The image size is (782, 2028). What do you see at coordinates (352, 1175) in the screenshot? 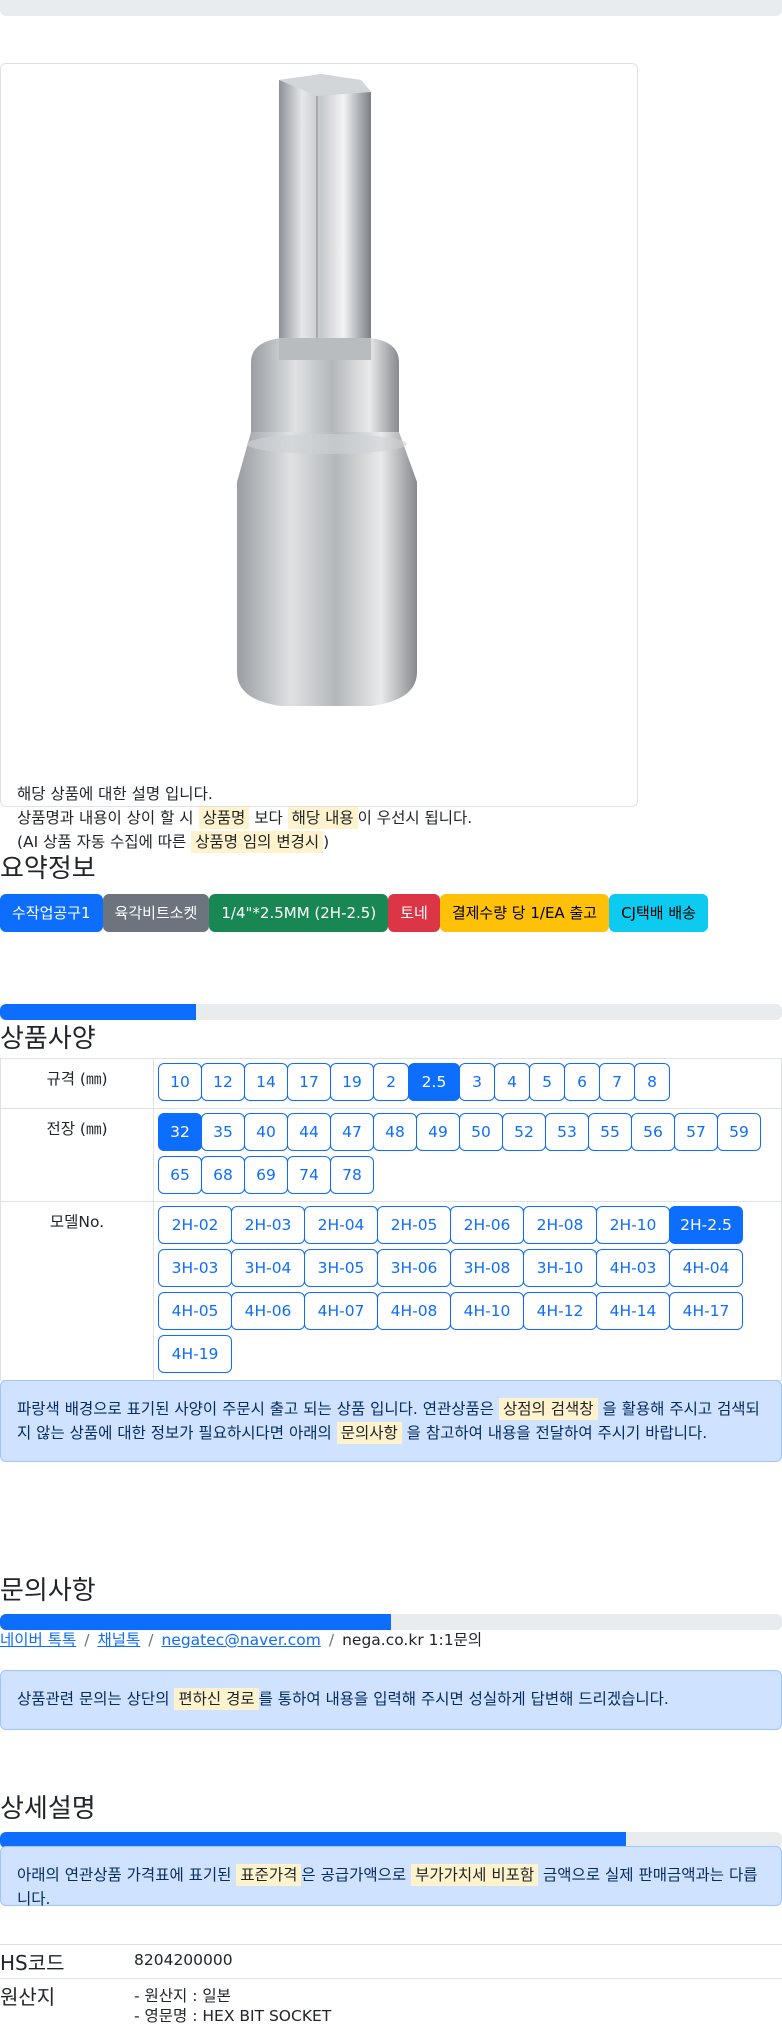
I see `spec-option-button: 78` at bounding box center [352, 1175].